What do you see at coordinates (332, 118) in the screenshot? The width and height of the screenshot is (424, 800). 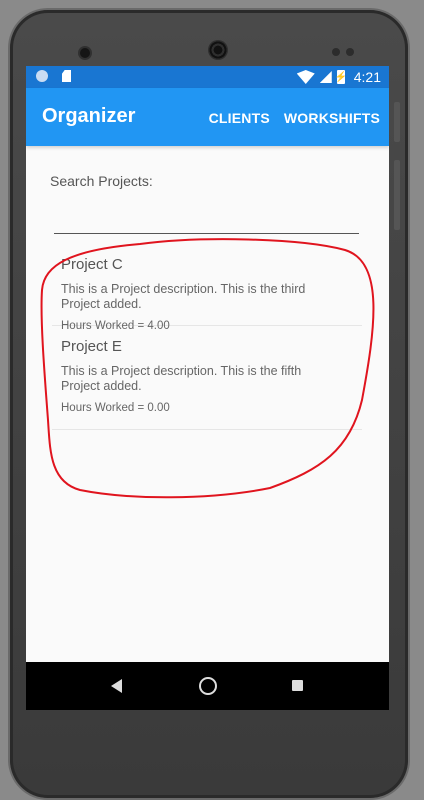 I see `workshifts-tab: WORKSHIFTS` at bounding box center [332, 118].